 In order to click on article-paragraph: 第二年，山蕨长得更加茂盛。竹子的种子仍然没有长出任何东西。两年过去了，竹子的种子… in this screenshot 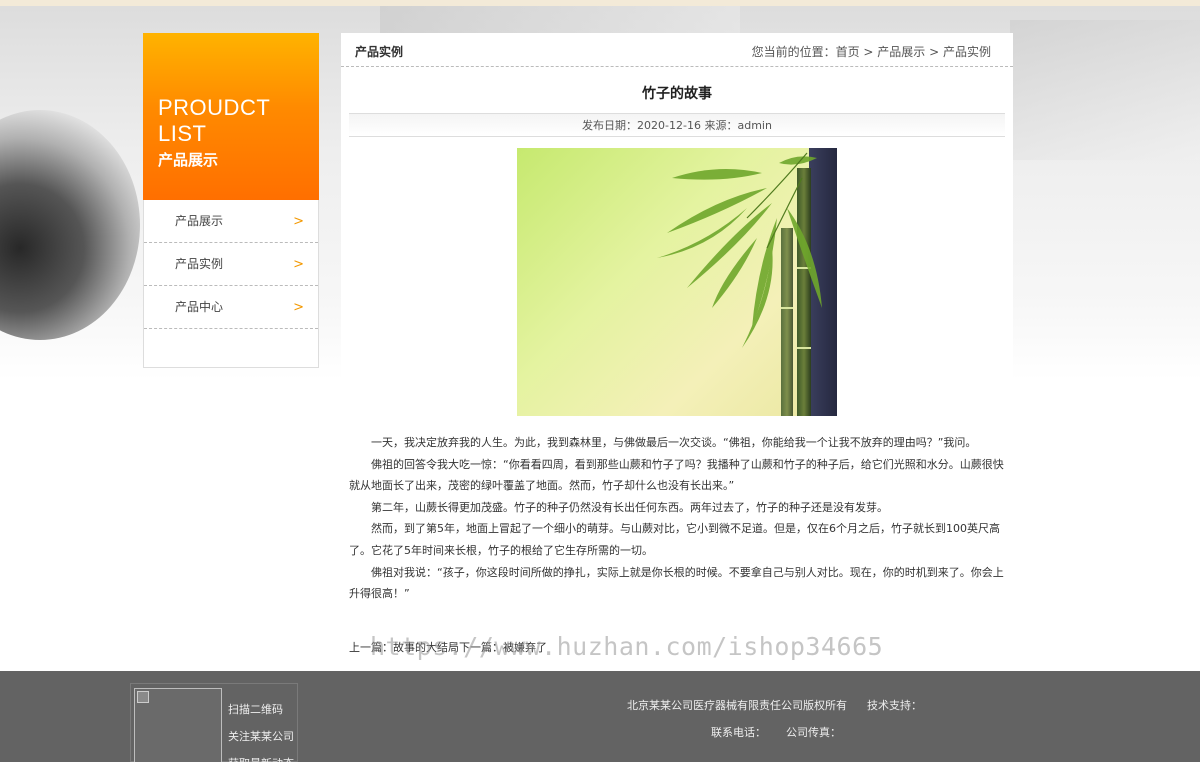, I will do `click(629, 507)`.